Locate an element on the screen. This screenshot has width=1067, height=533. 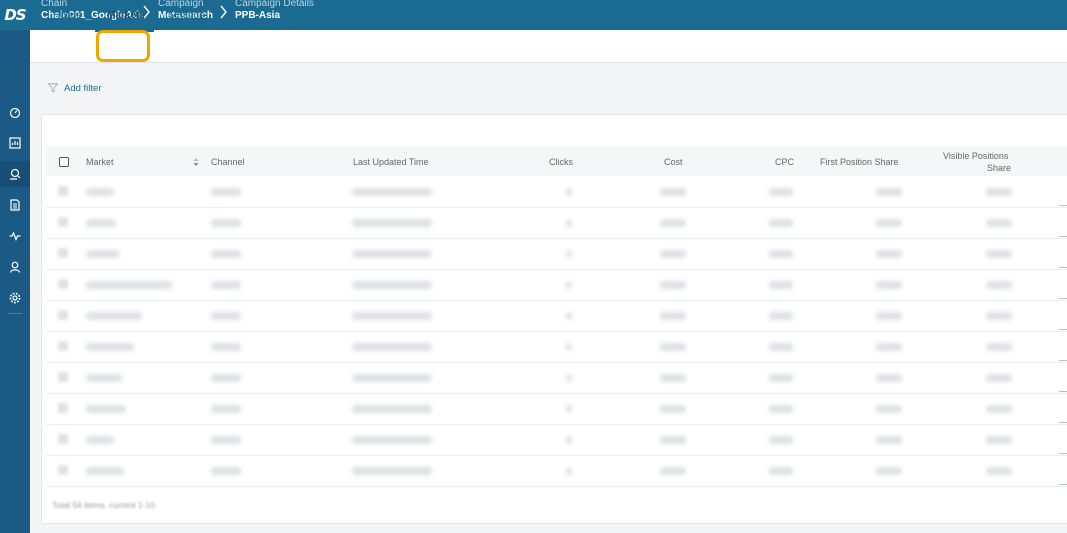
chevron-right-icon is located at coordinates (224, 12).